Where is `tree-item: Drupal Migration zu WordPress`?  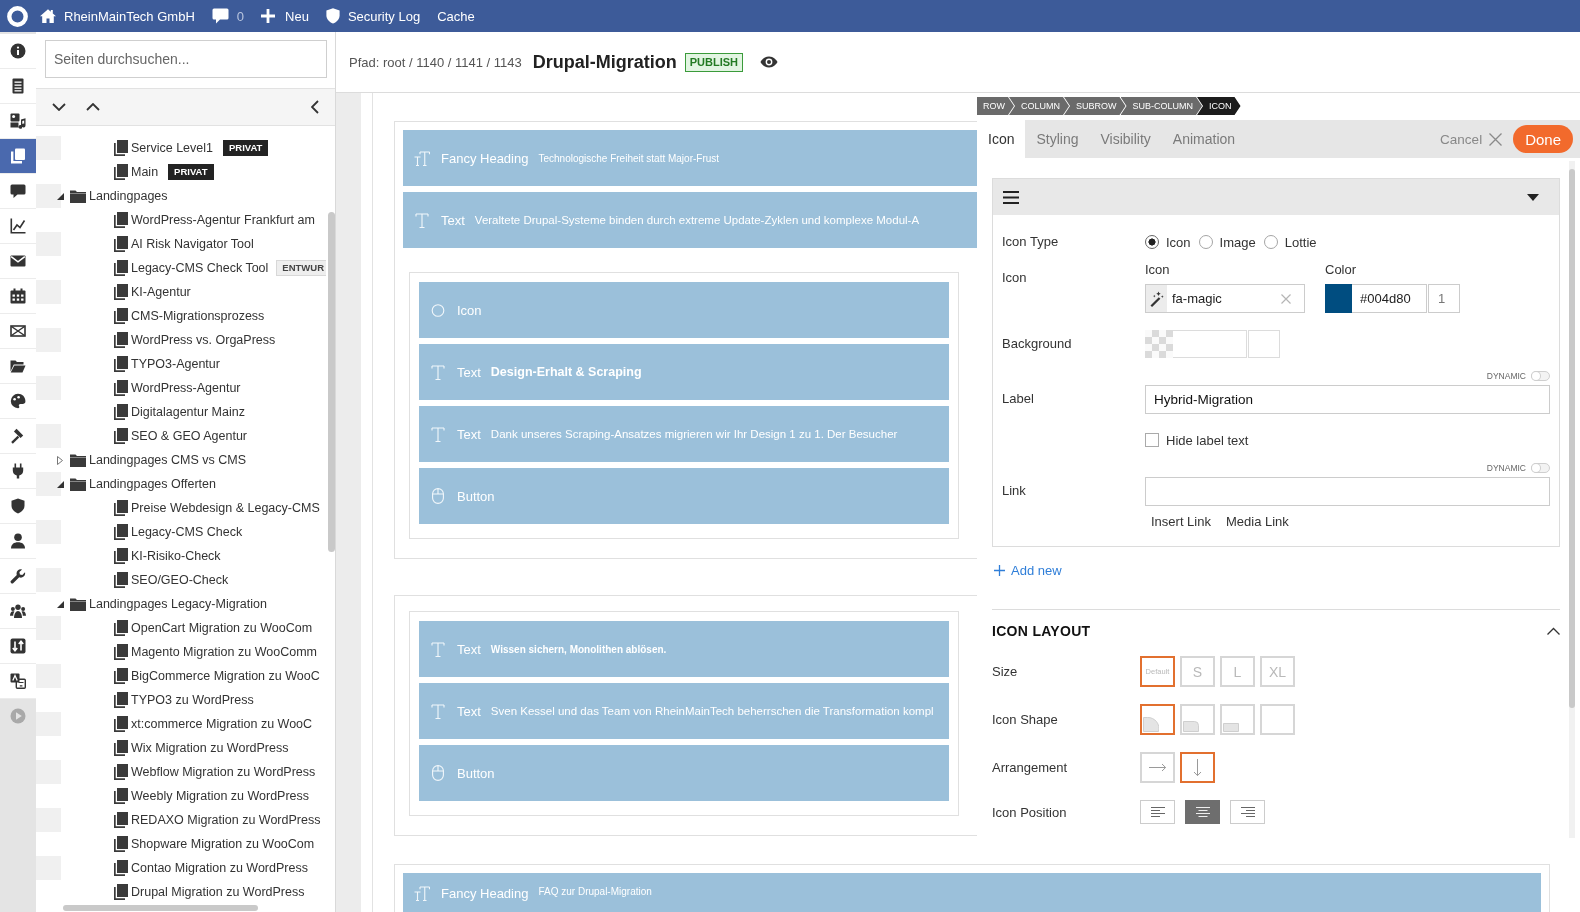
tree-item: Drupal Migration zu WordPress is located at coordinates (170, 892).